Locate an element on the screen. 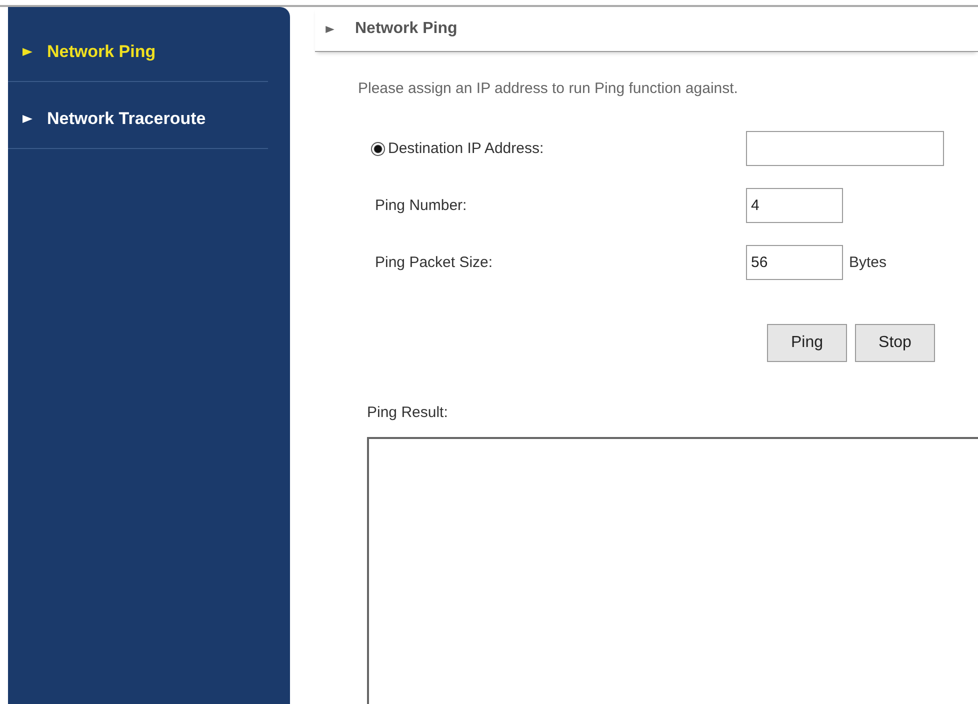 The image size is (978, 704). field-label: Destination IP Address: is located at coordinates (466, 148).